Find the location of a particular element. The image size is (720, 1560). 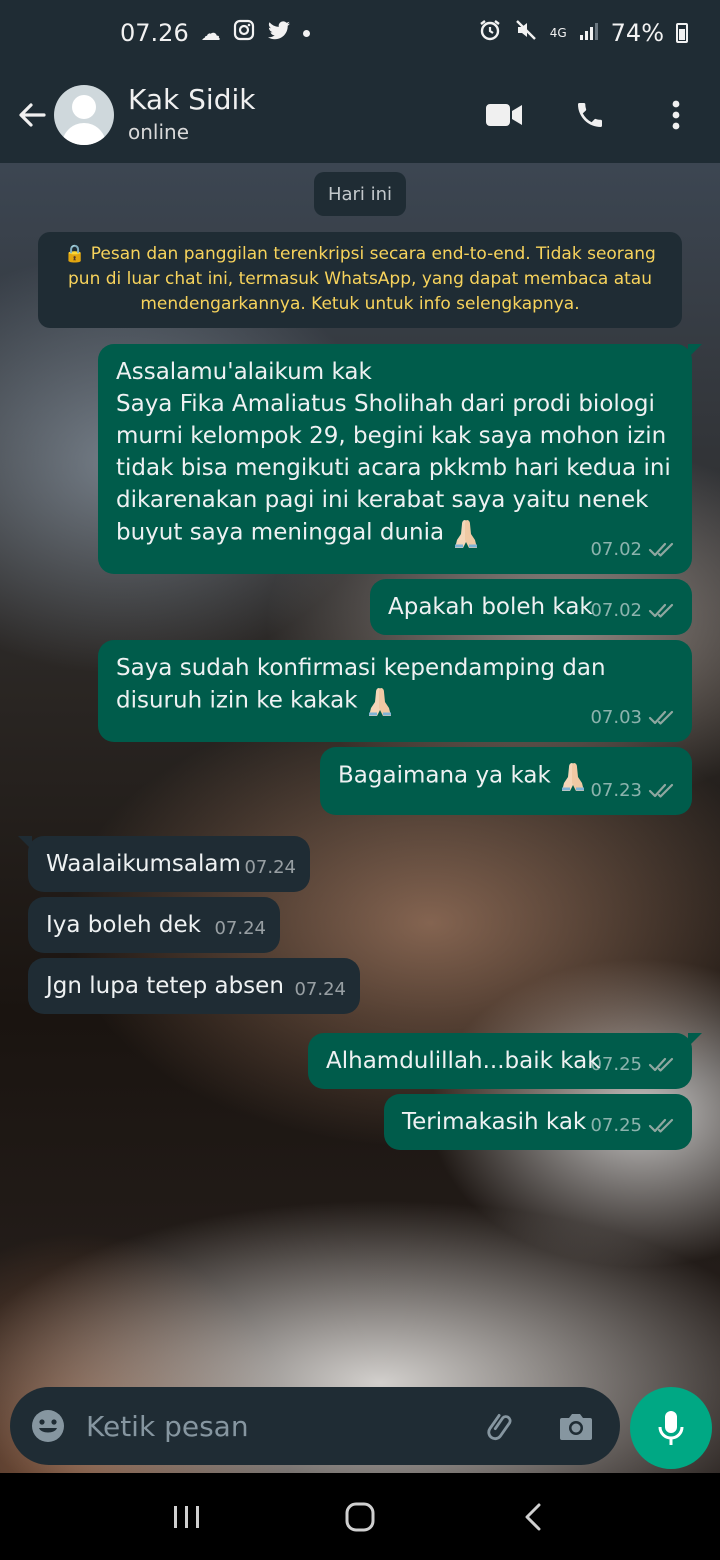

recents-icon is located at coordinates (186, 1516).